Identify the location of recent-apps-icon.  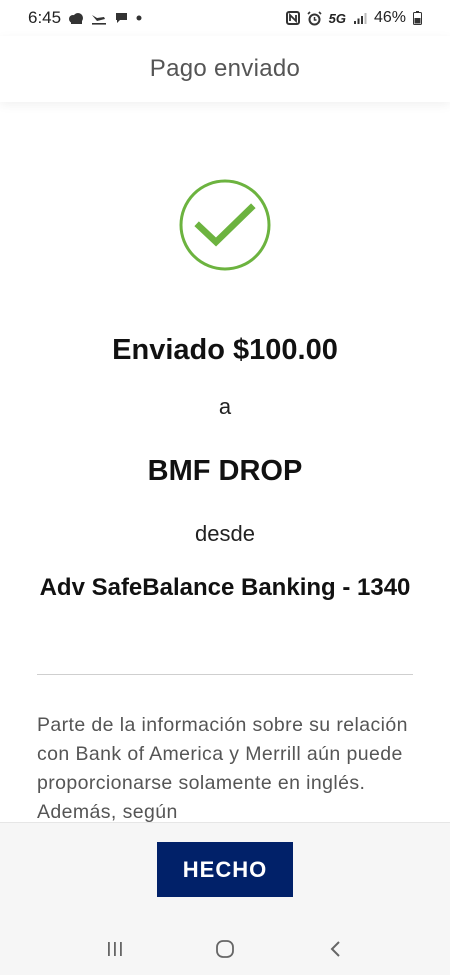
(115, 949).